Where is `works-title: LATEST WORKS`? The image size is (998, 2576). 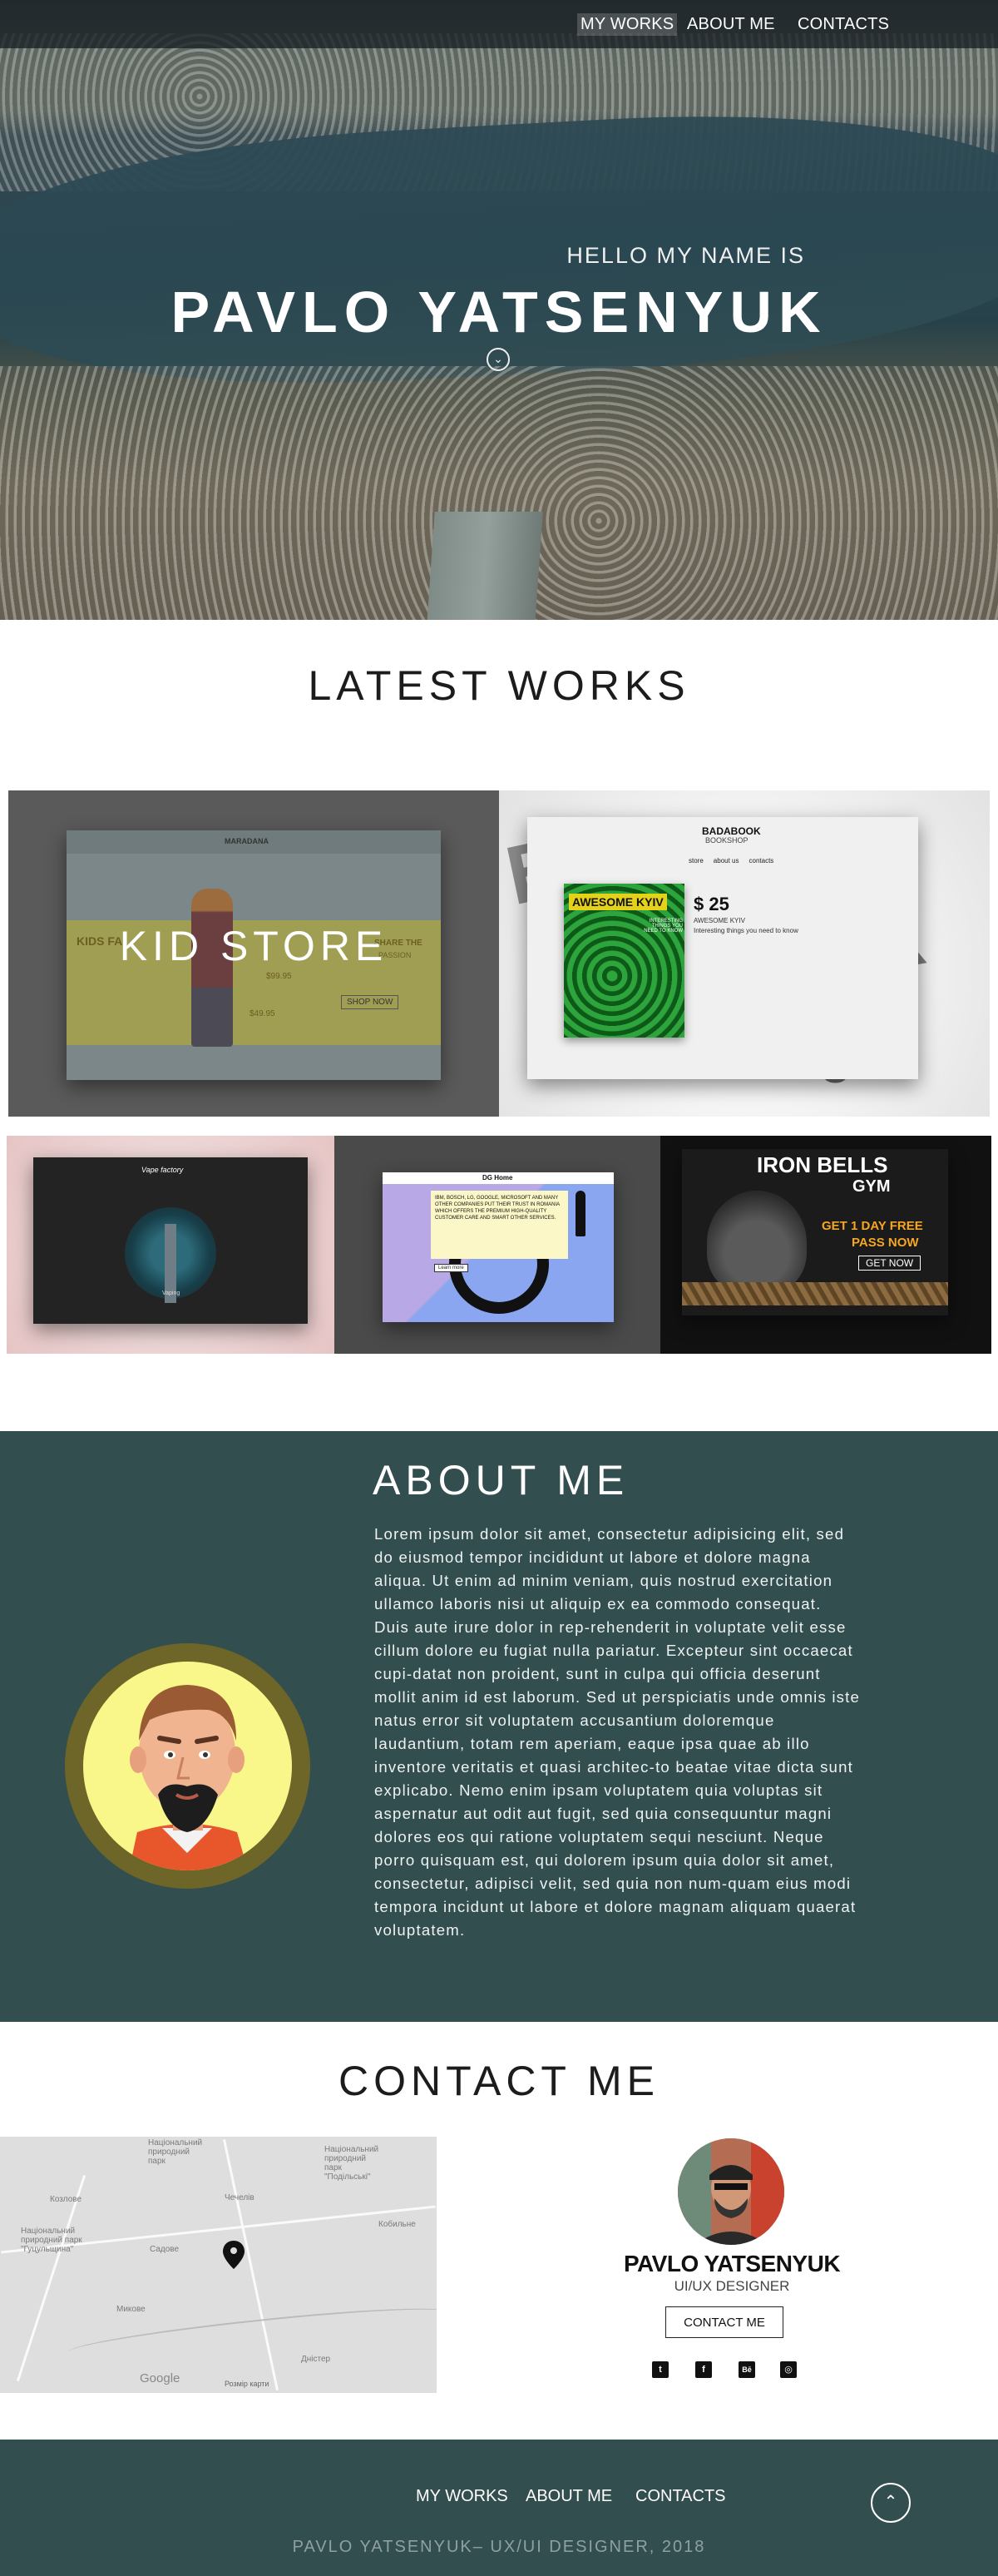
works-title: LATEST WORKS is located at coordinates (499, 685).